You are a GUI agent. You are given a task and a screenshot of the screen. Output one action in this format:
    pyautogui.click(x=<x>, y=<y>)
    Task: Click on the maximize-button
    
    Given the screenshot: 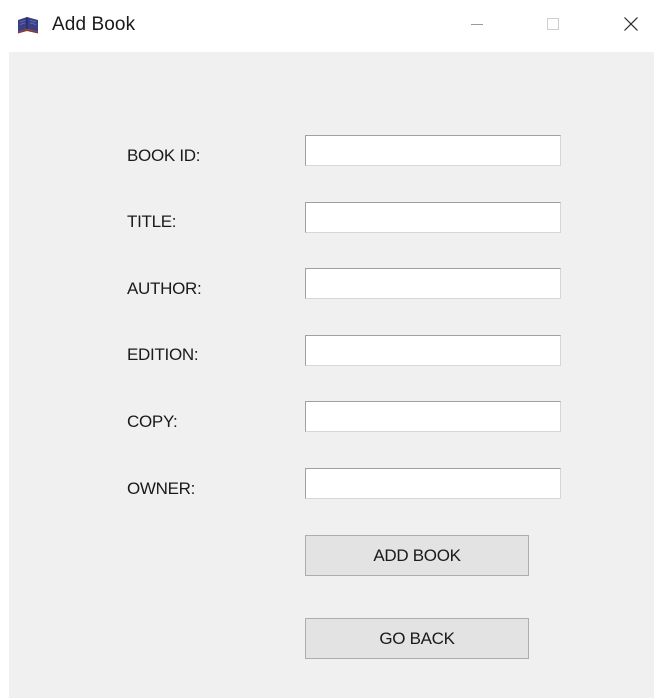 What is the action you would take?
    pyautogui.click(x=553, y=26)
    